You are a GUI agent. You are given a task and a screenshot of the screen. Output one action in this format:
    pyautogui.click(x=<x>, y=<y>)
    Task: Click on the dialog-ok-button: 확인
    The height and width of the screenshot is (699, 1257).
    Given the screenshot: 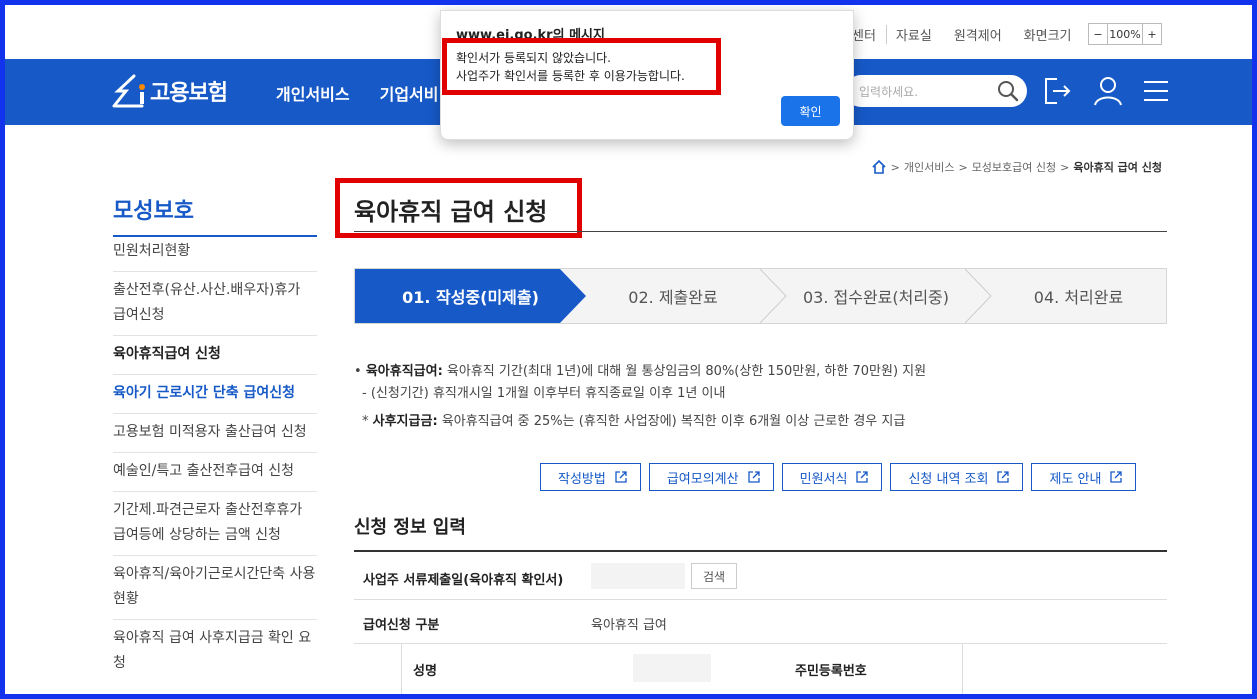 What is the action you would take?
    pyautogui.click(x=810, y=111)
    